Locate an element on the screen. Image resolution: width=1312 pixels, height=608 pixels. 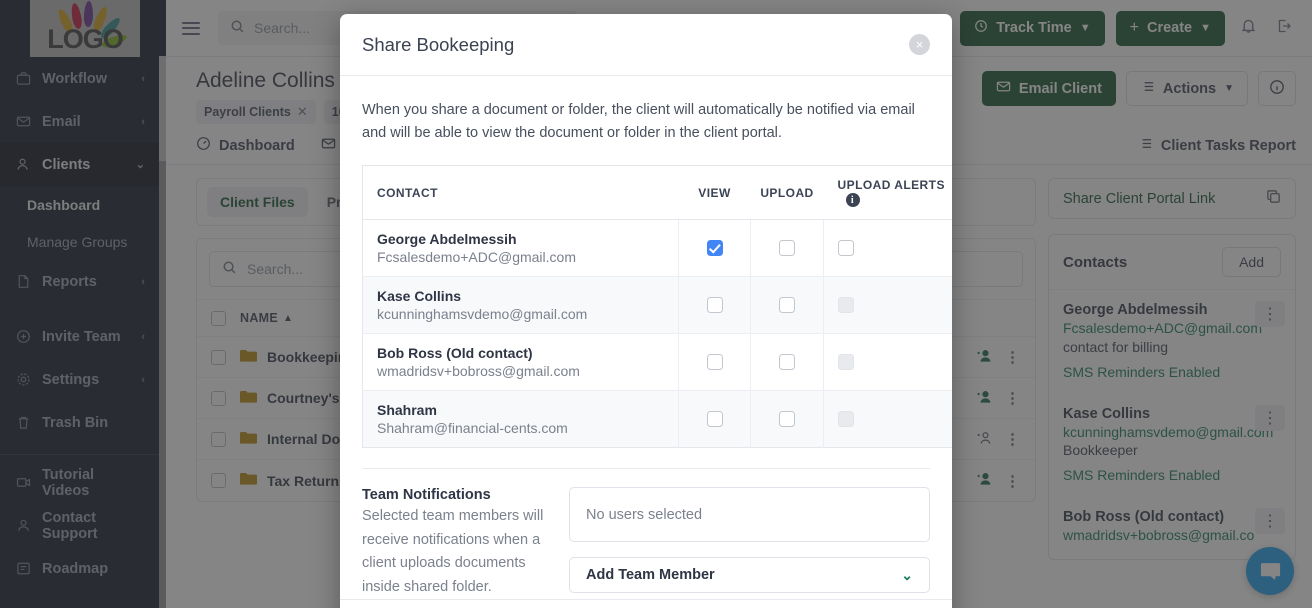
team-notifications-title: Team Notifications is located at coordinates (426, 495).